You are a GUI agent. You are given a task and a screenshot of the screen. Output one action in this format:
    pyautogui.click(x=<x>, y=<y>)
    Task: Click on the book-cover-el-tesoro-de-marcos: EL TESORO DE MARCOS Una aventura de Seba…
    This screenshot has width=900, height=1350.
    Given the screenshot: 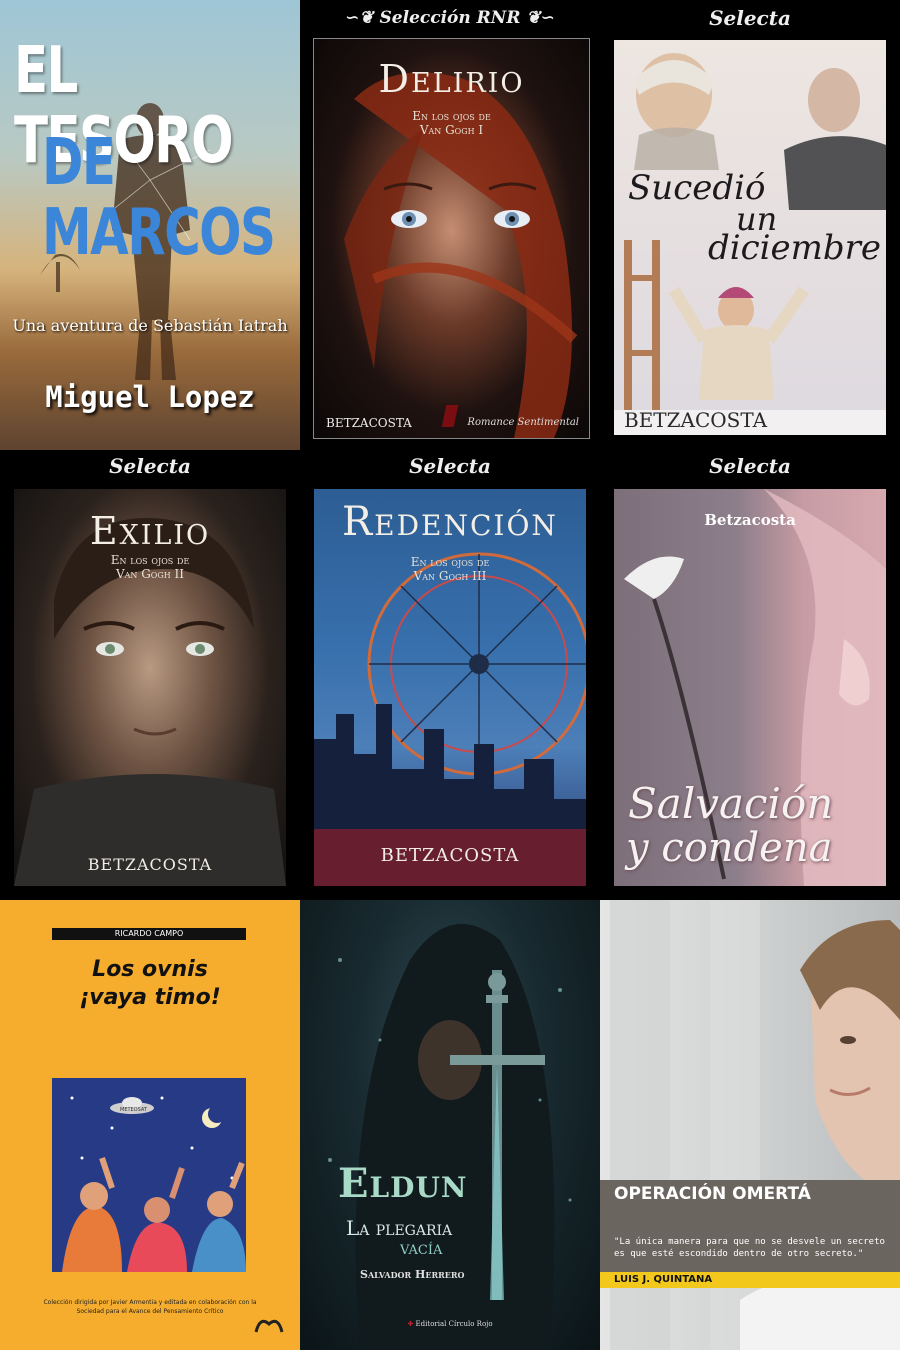 What is the action you would take?
    pyautogui.click(x=150, y=225)
    